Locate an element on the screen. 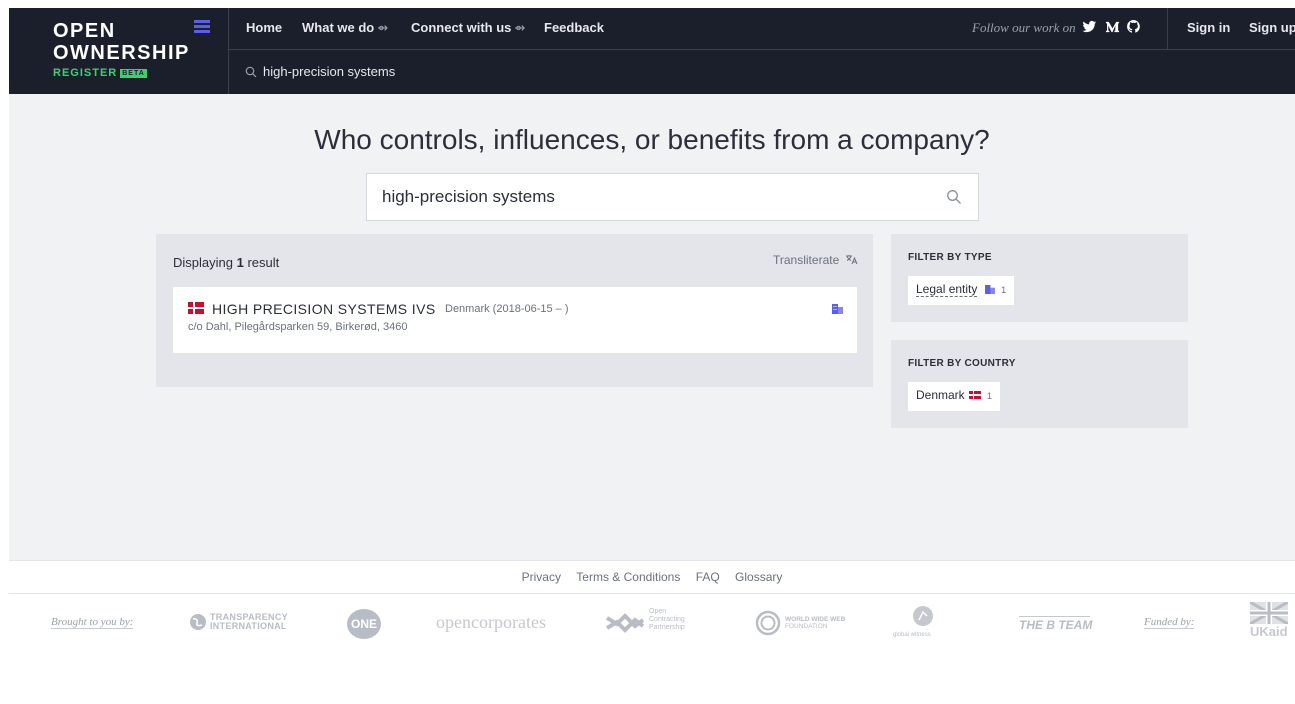 Image resolution: width=1295 pixels, height=704 pixels. filter-chip-denmark: Denmark 1 is located at coordinates (954, 396).